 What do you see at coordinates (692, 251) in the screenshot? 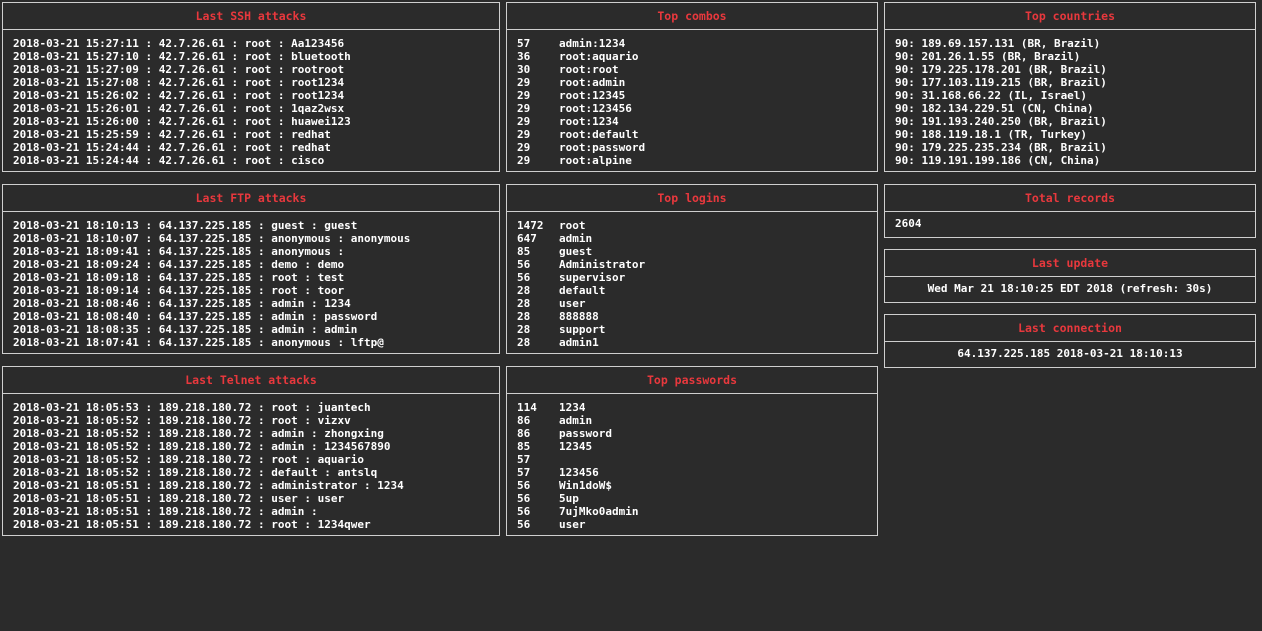
I see `list-item: 85 guest` at bounding box center [692, 251].